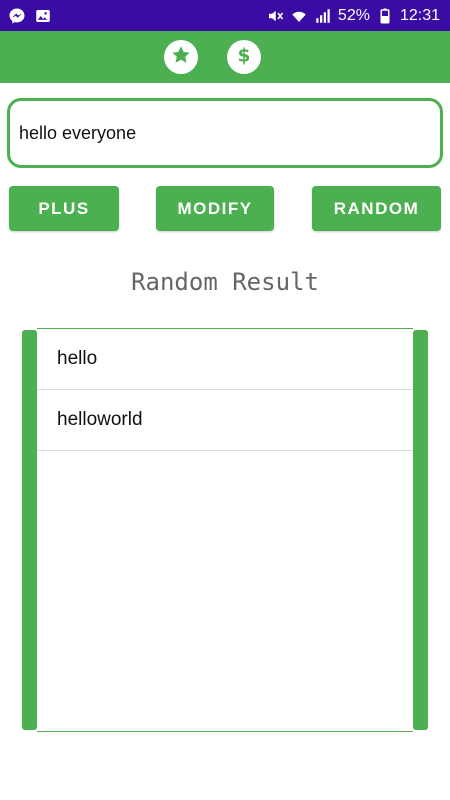 The width and height of the screenshot is (450, 800). What do you see at coordinates (229, 133) in the screenshot?
I see `text-input` at bounding box center [229, 133].